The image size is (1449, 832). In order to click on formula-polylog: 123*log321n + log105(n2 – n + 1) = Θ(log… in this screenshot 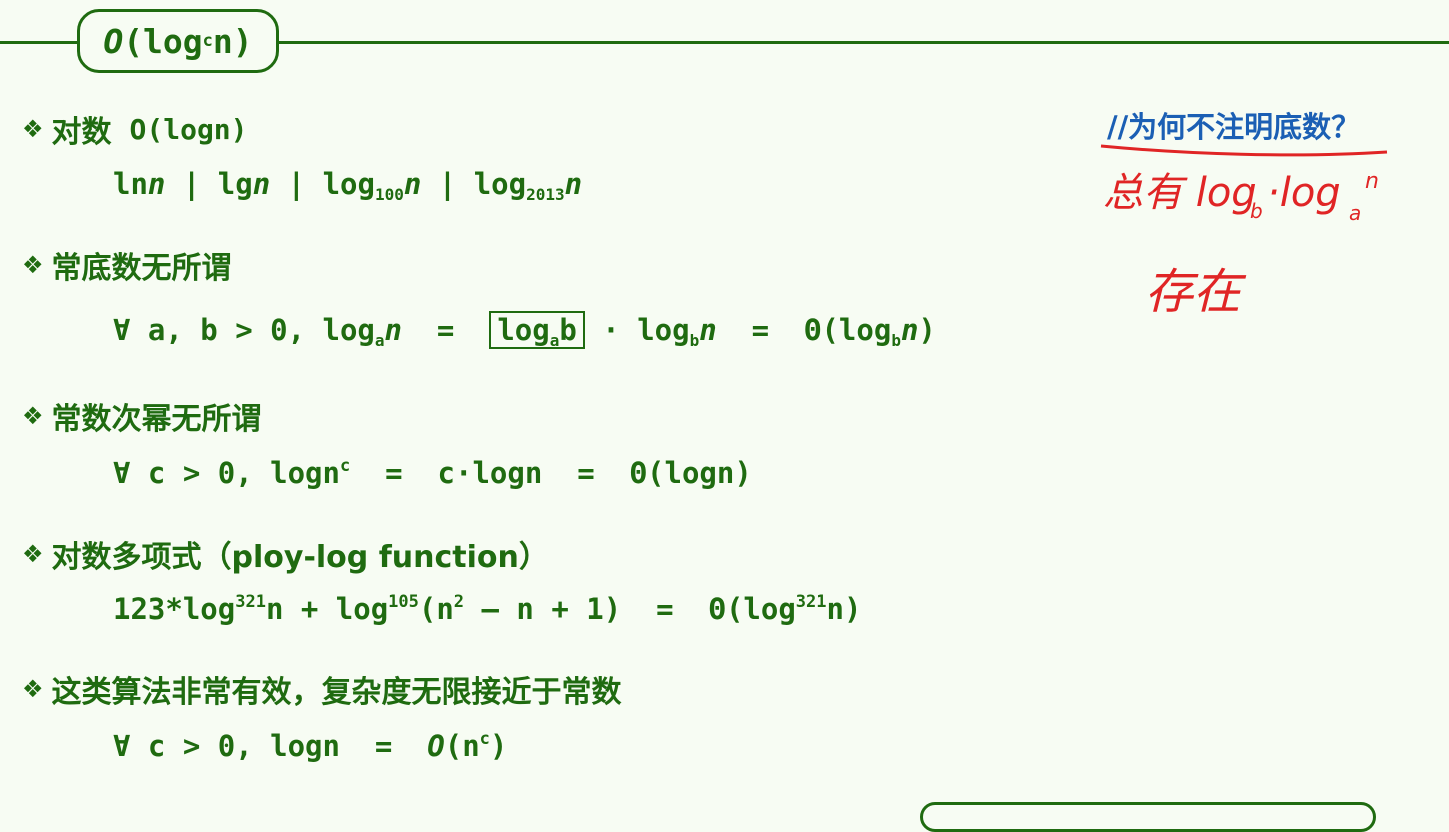, I will do `click(487, 609)`.